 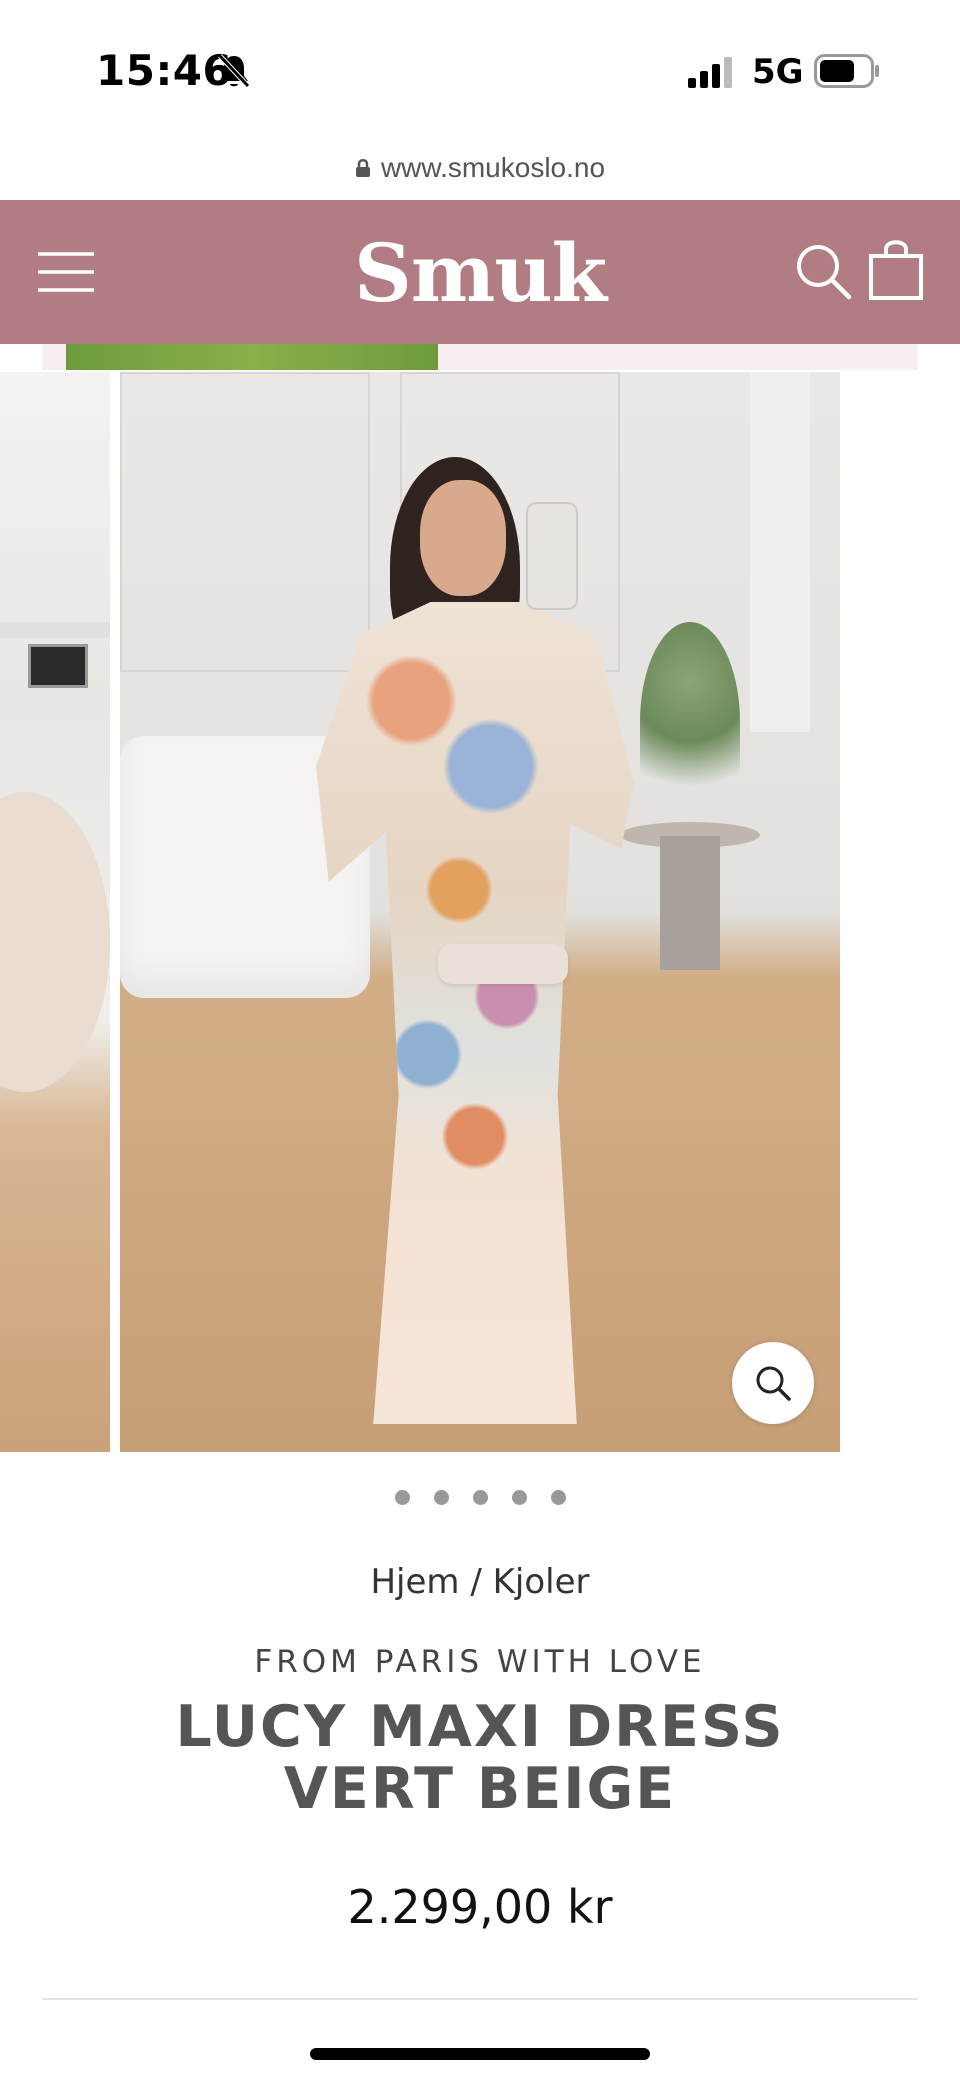 I want to click on lock-icon, so click(x=362, y=168).